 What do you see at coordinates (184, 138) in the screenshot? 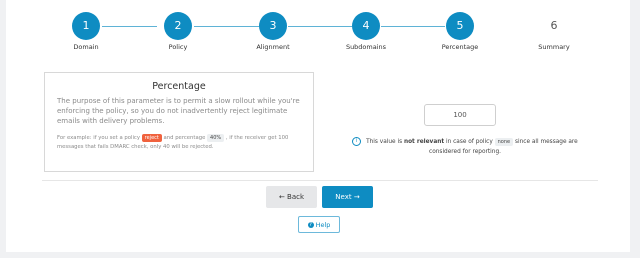
I see `example-middle: and percentage` at bounding box center [184, 138].